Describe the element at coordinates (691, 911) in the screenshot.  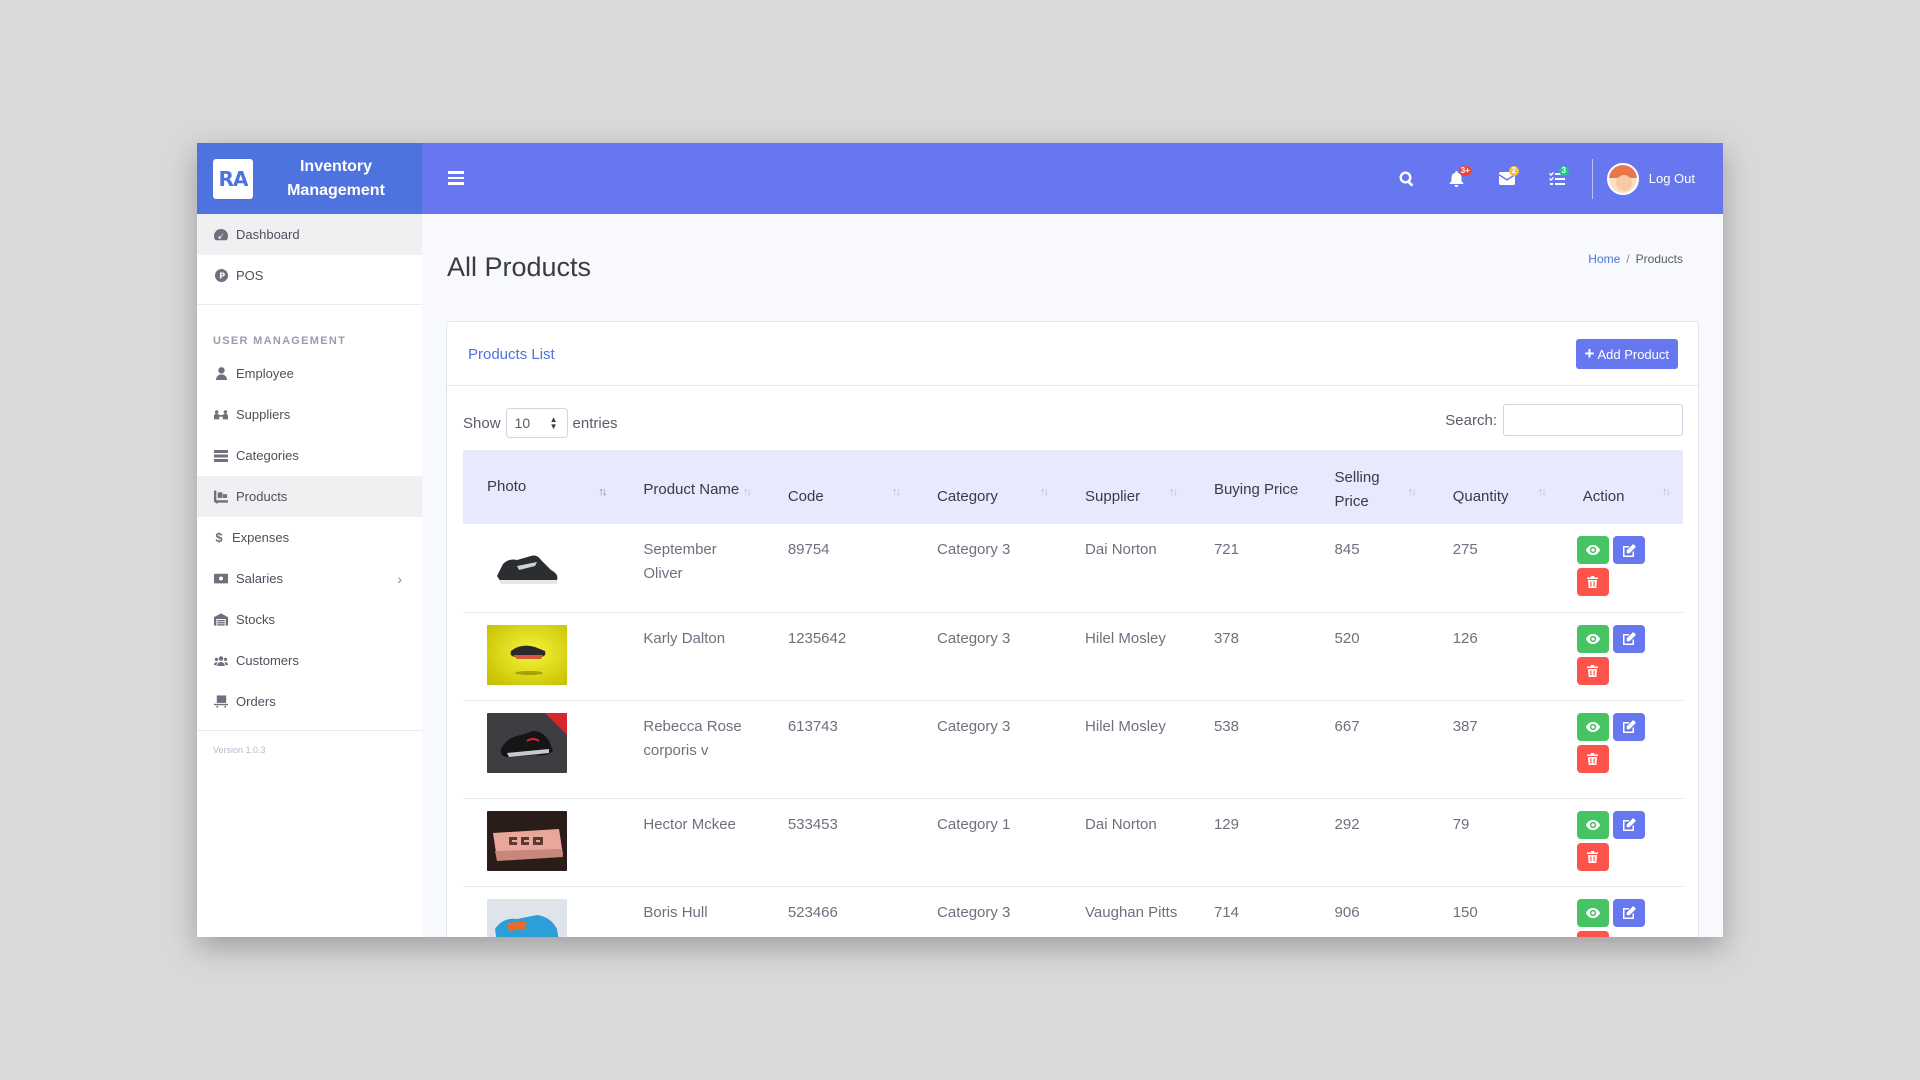
I see `product-name-cell: Boris Hull` at that location.